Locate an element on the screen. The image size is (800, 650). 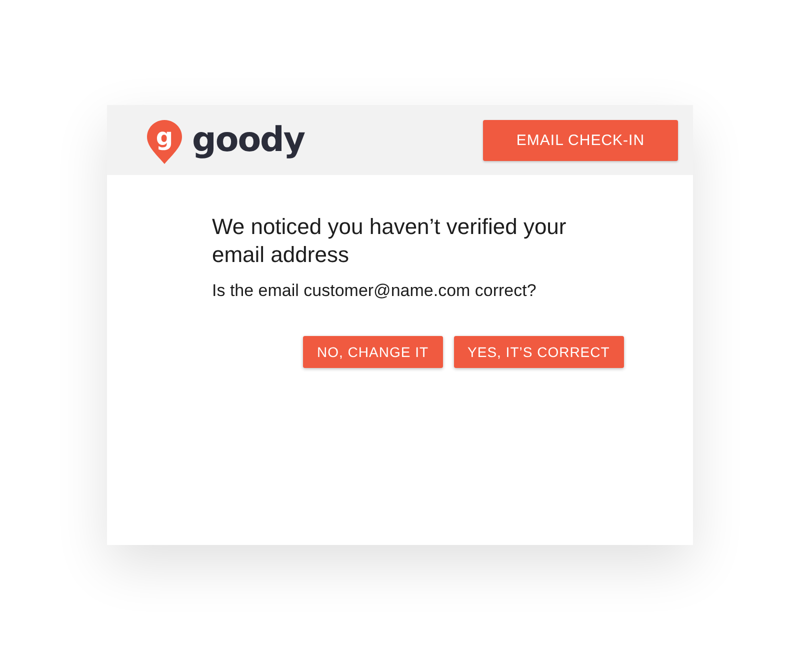
logo-wordmark: goody is located at coordinates (248, 140).